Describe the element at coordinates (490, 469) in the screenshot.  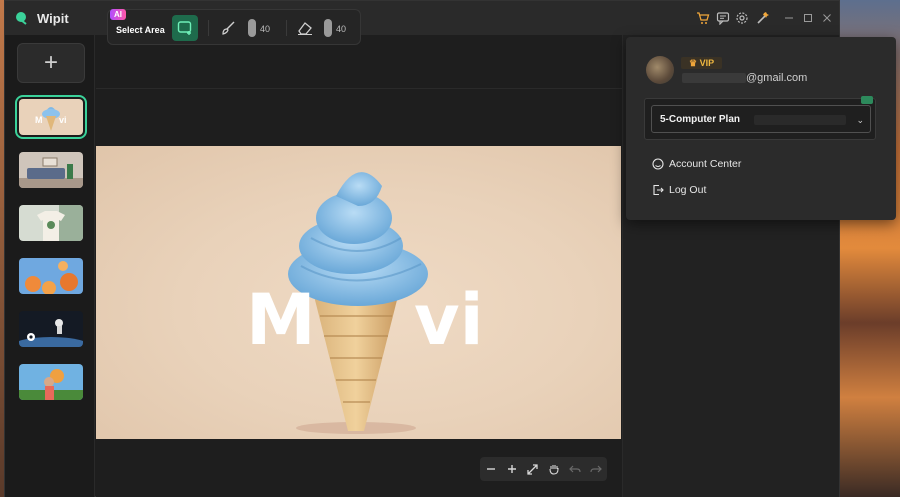
I see `zoom-out-icon` at that location.